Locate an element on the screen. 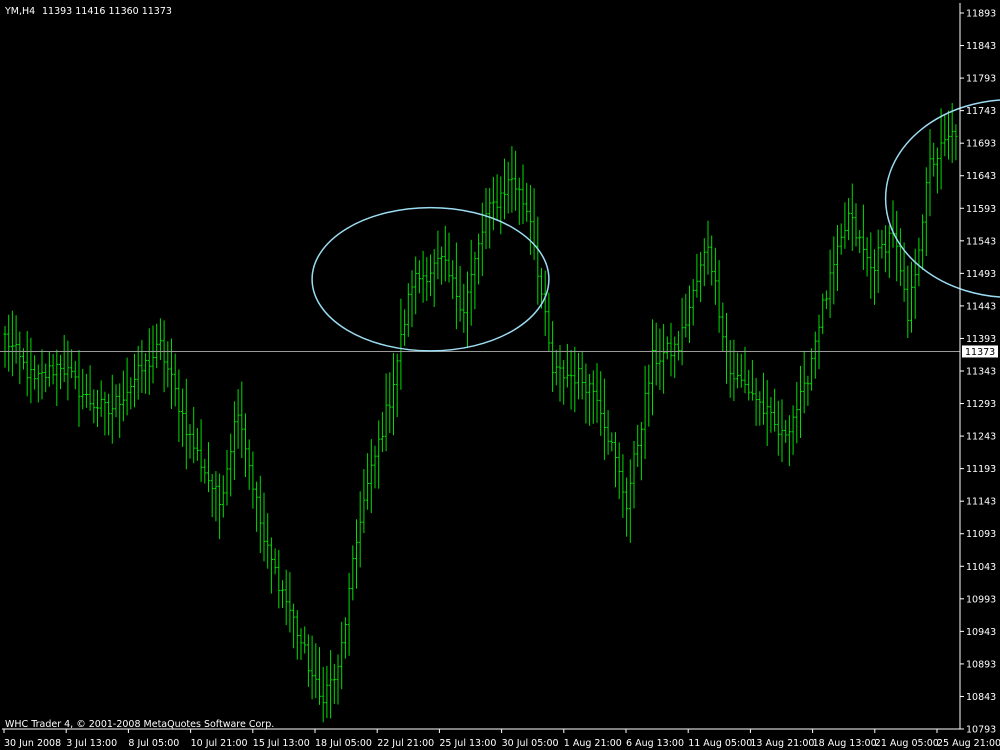 The width and height of the screenshot is (1000, 750). x-tick-label: 10 Jul 21:00 is located at coordinates (219, 743).